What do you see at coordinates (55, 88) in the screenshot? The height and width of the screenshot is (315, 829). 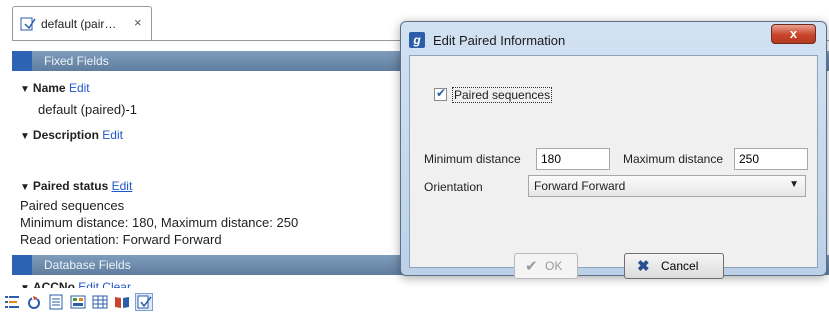 I see `name-field-title: ▼ Name Edit` at bounding box center [55, 88].